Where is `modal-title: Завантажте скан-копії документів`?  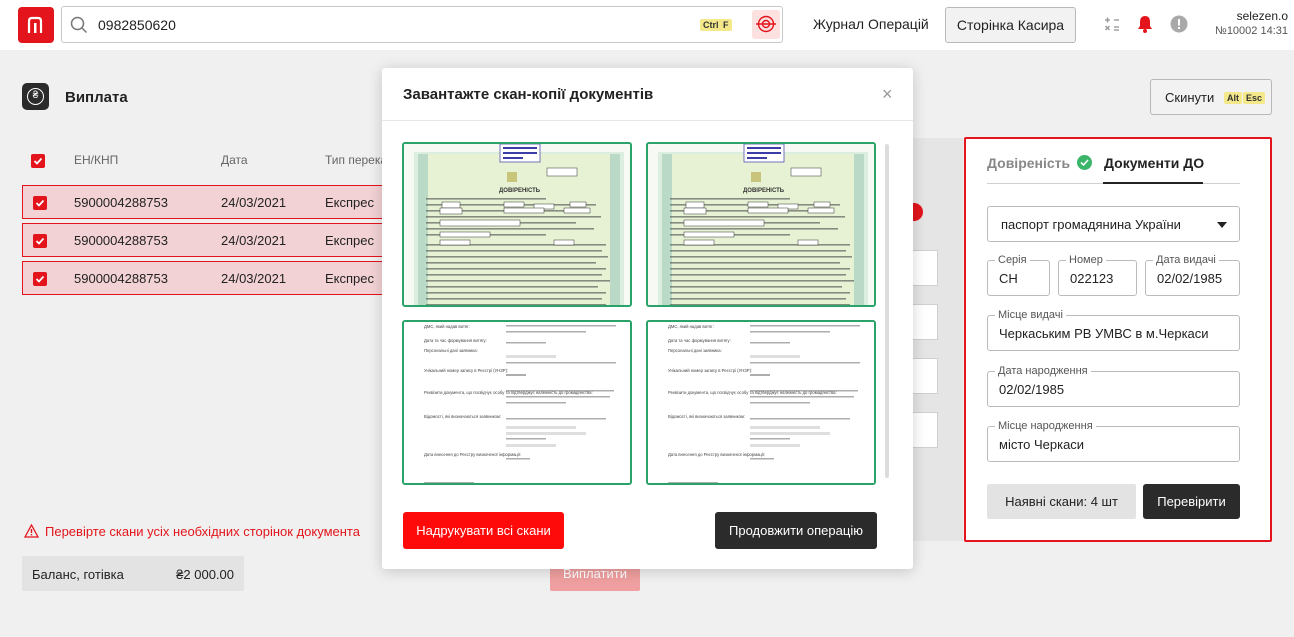 modal-title: Завантажте скан-копії документів is located at coordinates (528, 94).